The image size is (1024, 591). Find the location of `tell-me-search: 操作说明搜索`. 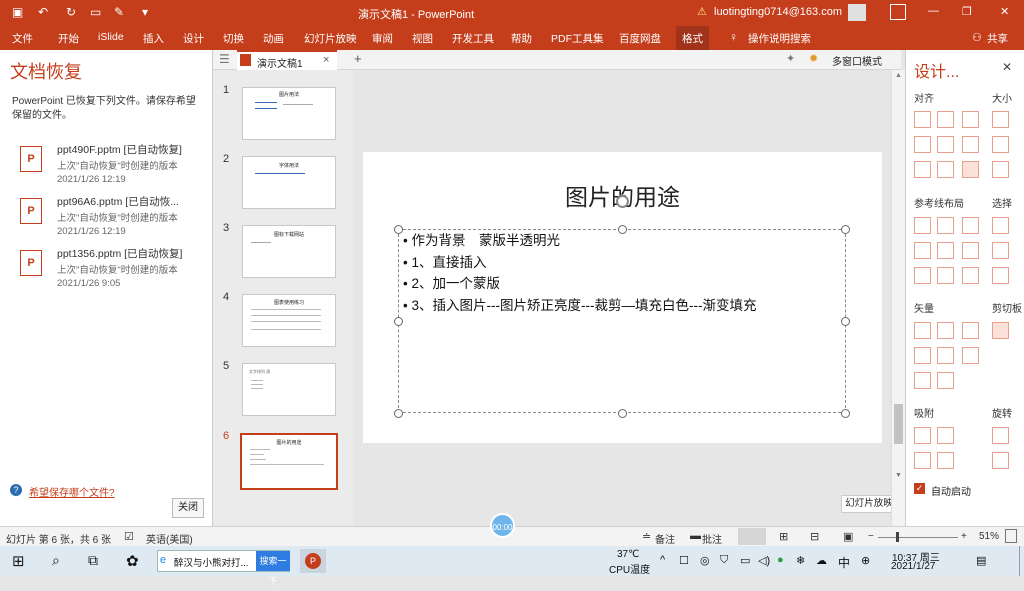

tell-me-search: 操作说明搜索 is located at coordinates (779, 38).